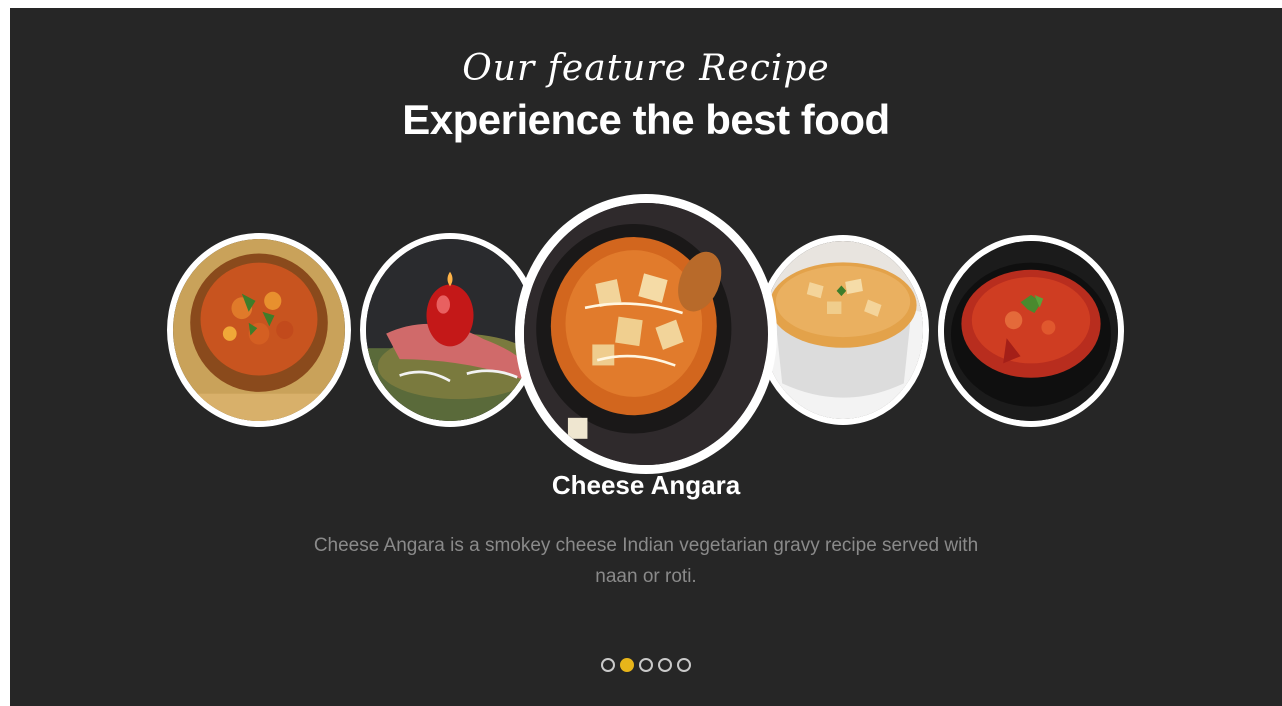  I want to click on recipe-title: Cheese Angara, so click(646, 485).